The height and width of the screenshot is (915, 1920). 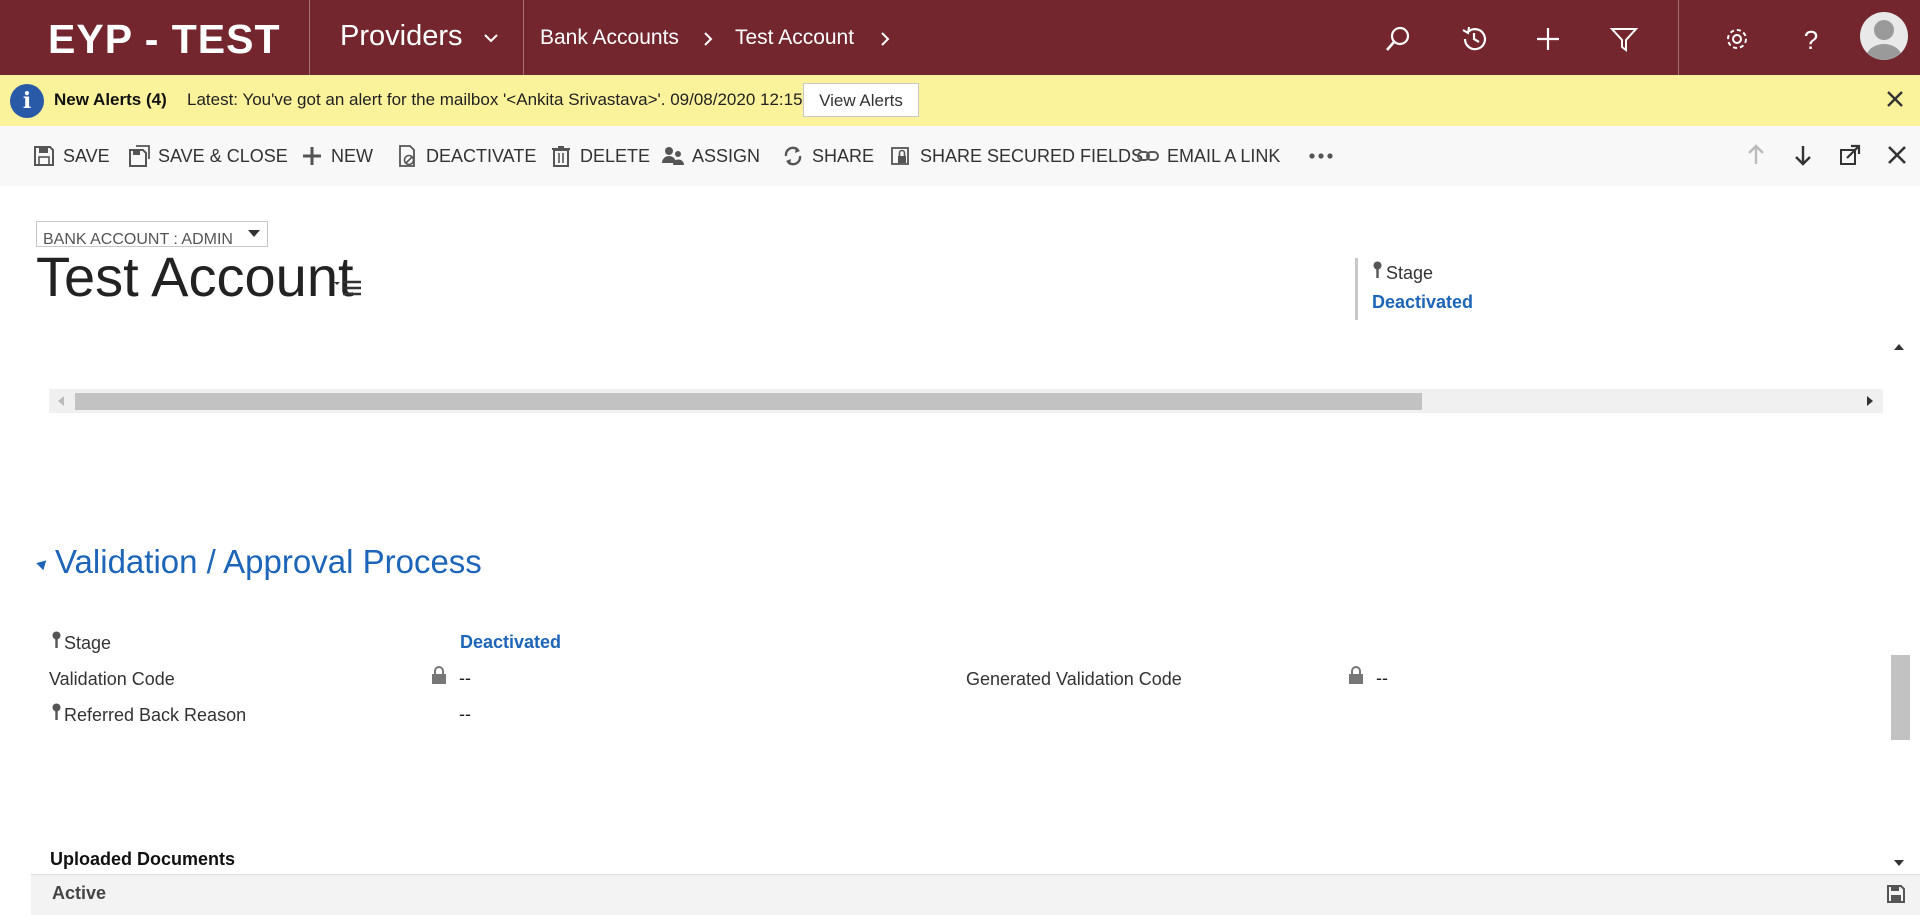 What do you see at coordinates (1899, 863) in the screenshot?
I see `scroll-down-arrow-icon` at bounding box center [1899, 863].